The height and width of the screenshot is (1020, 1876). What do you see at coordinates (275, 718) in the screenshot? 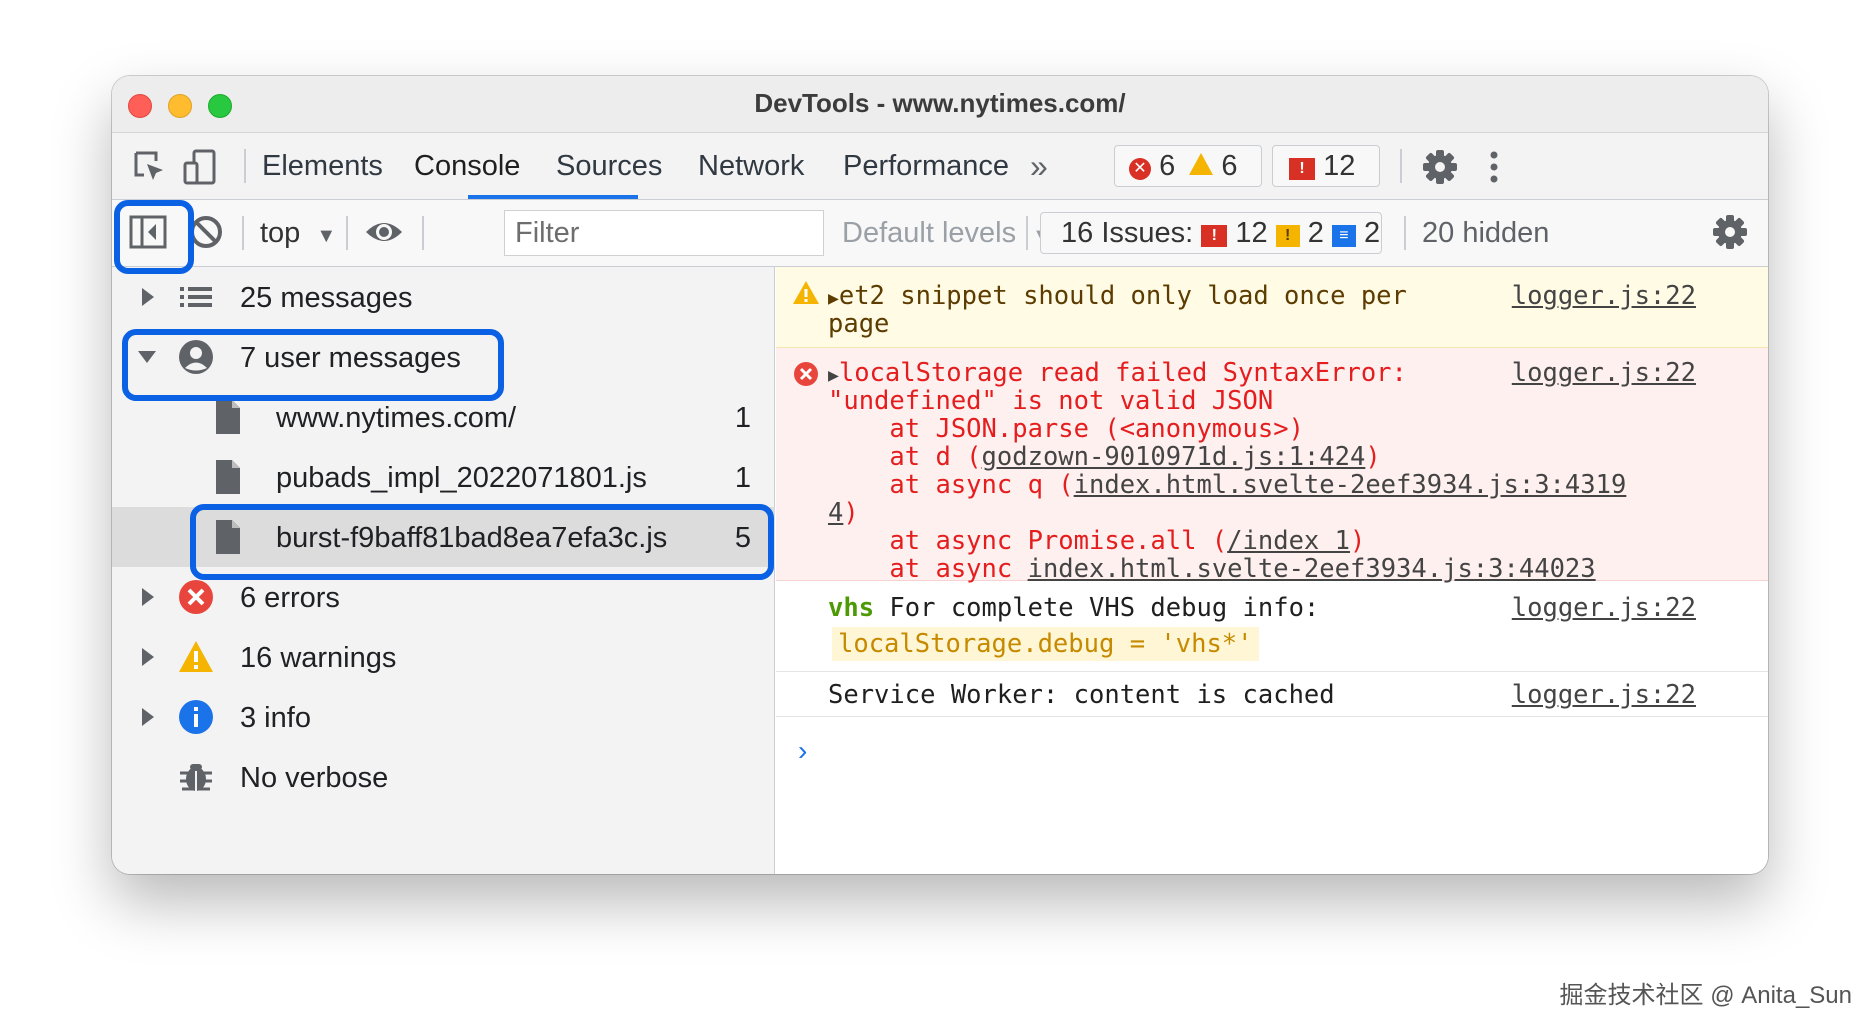
I see `sidebar-item-label: 3 info` at bounding box center [275, 718].